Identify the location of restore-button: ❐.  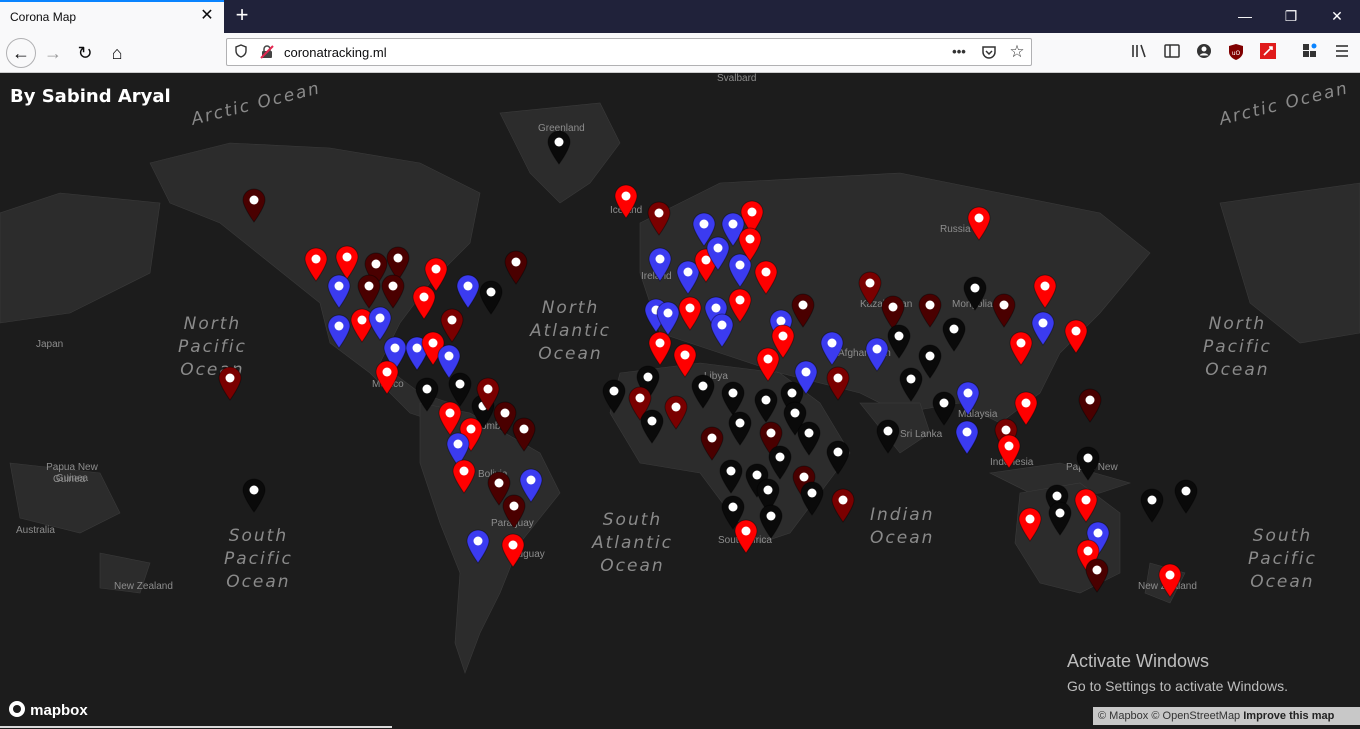
(1291, 16).